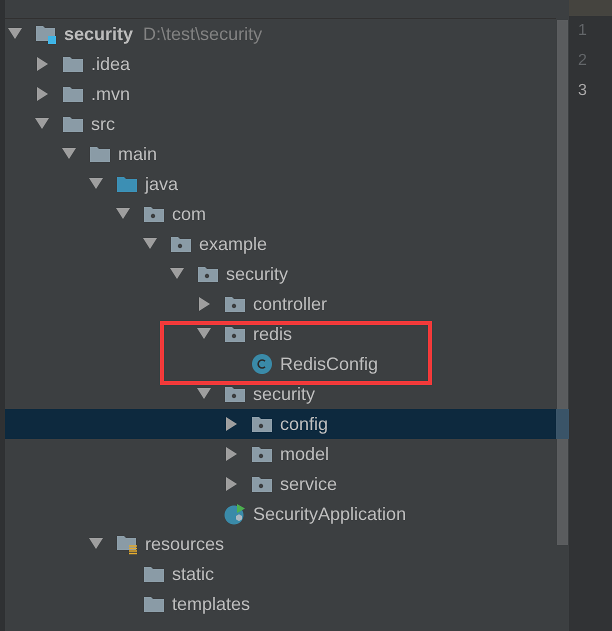 This screenshot has width=612, height=631. What do you see at coordinates (280, 244) in the screenshot?
I see `tree-item: example` at bounding box center [280, 244].